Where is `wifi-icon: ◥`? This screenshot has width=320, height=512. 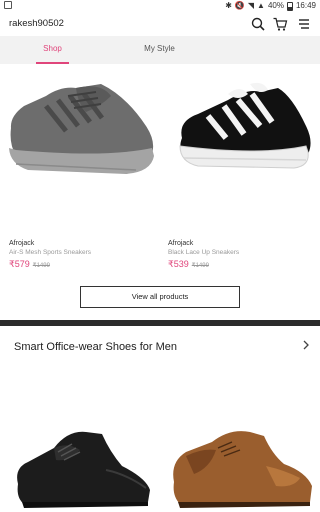 wifi-icon: ◥ is located at coordinates (251, 5).